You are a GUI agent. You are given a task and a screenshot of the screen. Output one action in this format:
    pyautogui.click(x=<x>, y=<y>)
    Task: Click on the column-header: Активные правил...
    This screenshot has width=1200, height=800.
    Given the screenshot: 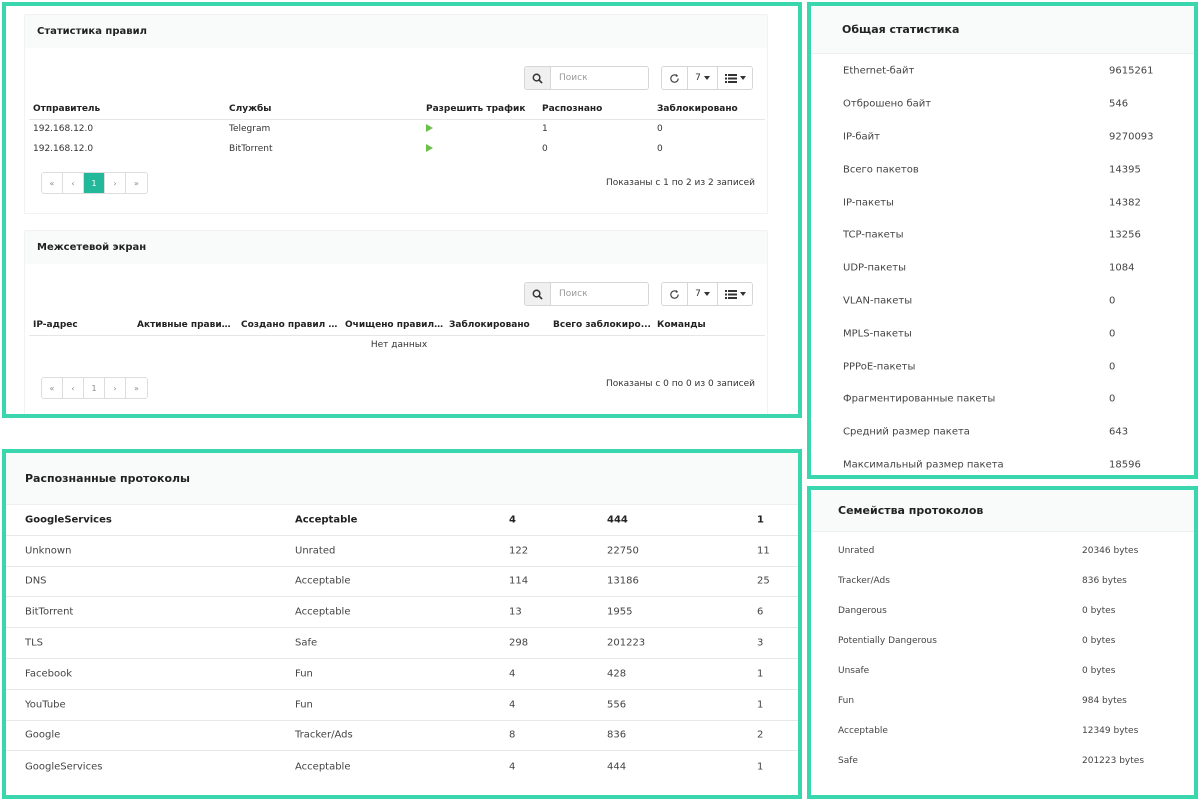 What is the action you would take?
    pyautogui.click(x=185, y=325)
    